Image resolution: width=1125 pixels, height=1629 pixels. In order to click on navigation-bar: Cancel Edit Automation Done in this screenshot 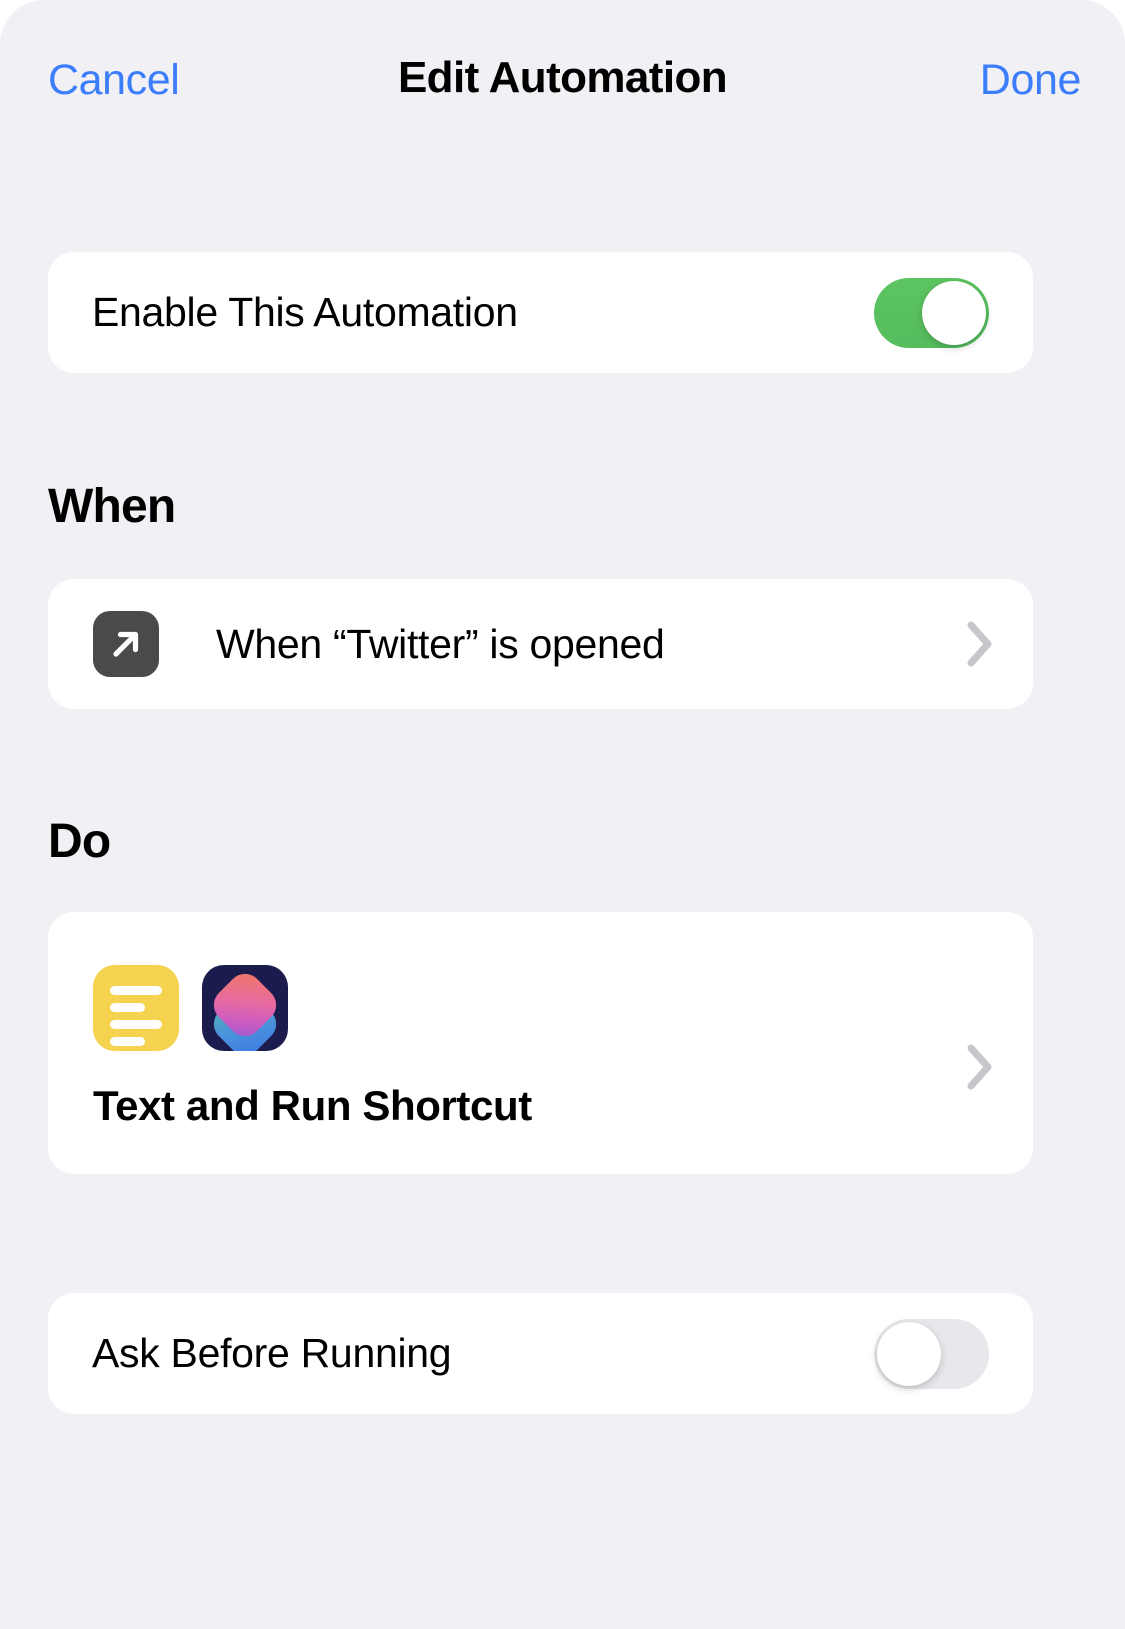, I will do `click(562, 80)`.